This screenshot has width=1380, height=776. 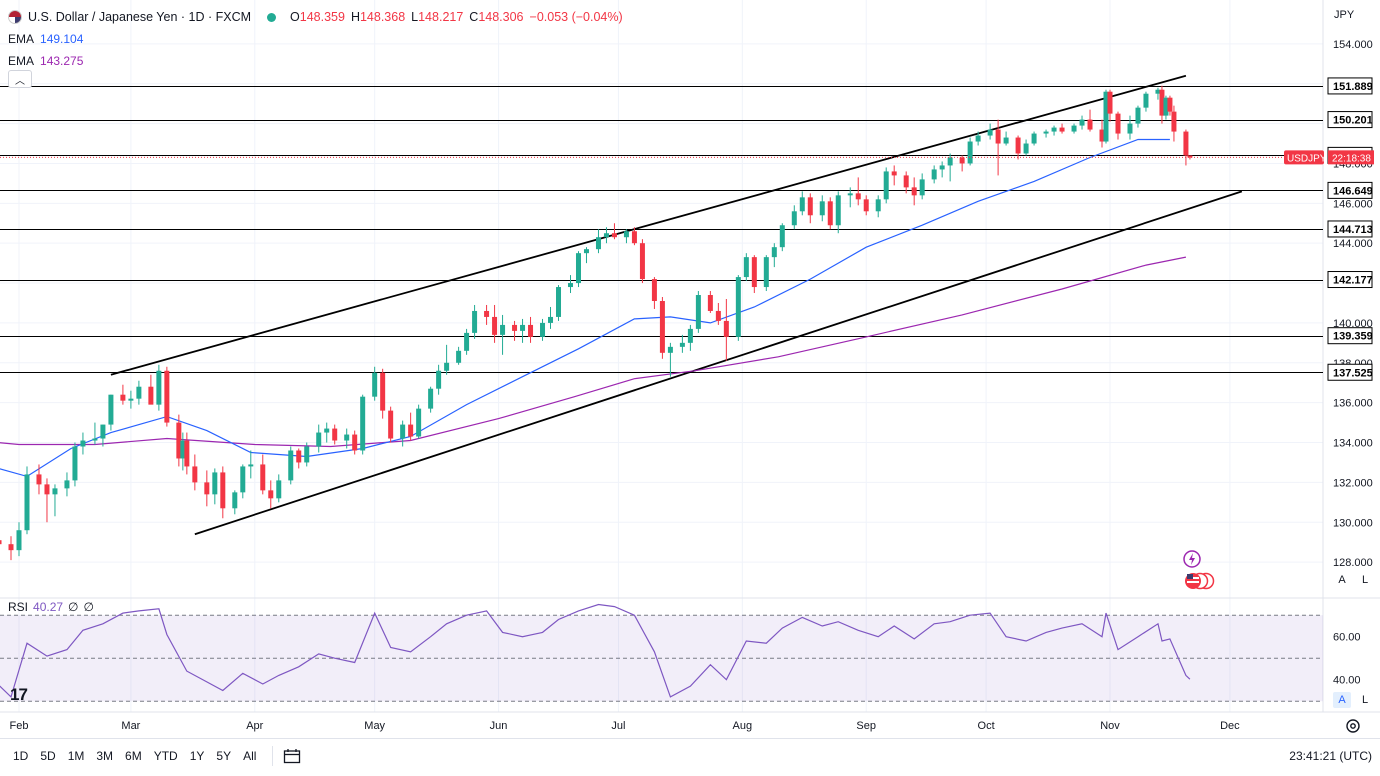 I want to click on timeframe-1m: 1M, so click(x=76, y=756).